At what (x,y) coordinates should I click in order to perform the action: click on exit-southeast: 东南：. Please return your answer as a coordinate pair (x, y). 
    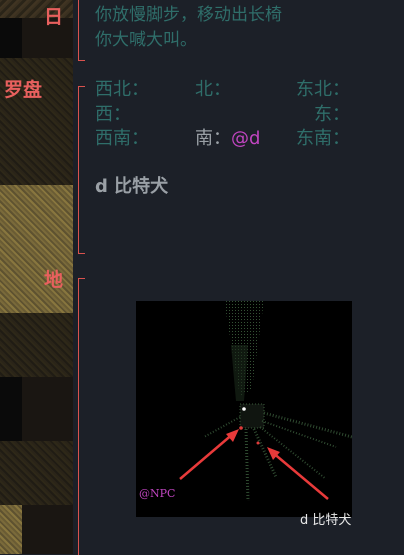
    Looking at the image, I should click on (323, 137).